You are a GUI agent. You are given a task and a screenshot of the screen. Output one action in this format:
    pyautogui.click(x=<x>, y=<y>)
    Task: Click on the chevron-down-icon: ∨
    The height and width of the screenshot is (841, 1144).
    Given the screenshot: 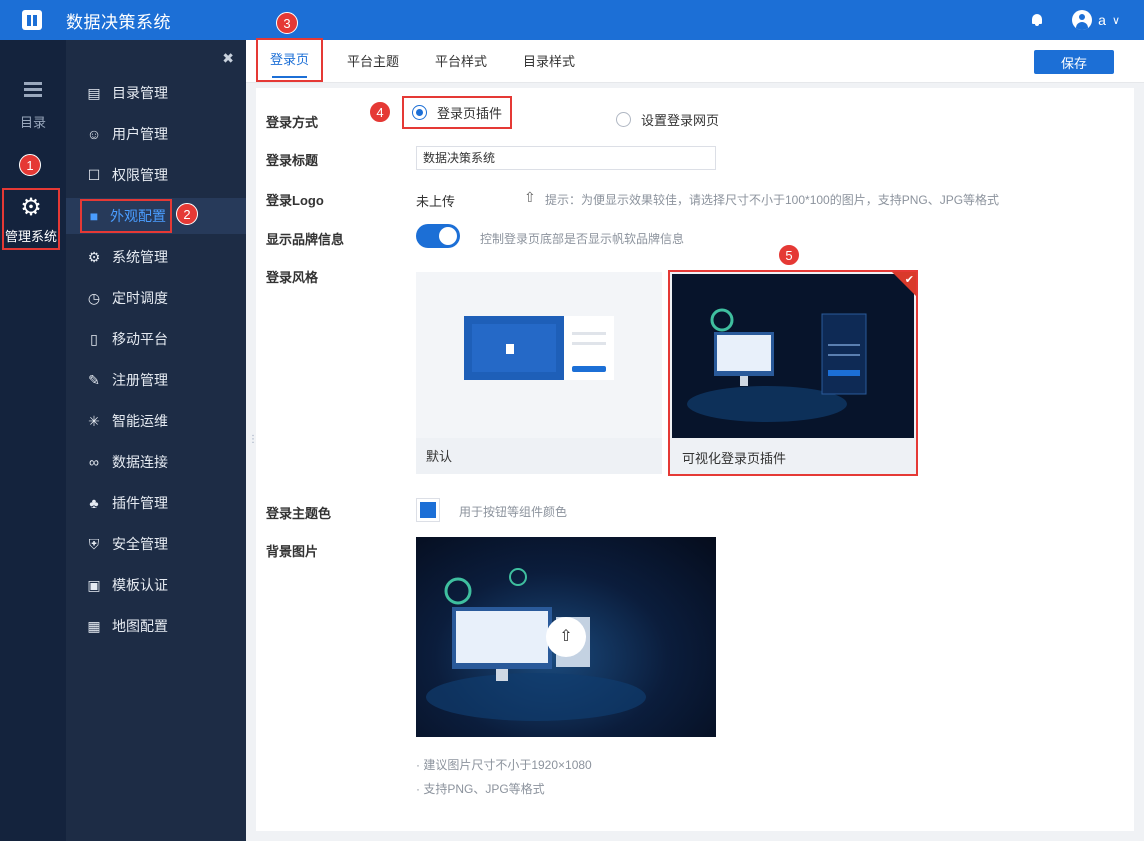 What is the action you would take?
    pyautogui.click(x=1115, y=20)
    